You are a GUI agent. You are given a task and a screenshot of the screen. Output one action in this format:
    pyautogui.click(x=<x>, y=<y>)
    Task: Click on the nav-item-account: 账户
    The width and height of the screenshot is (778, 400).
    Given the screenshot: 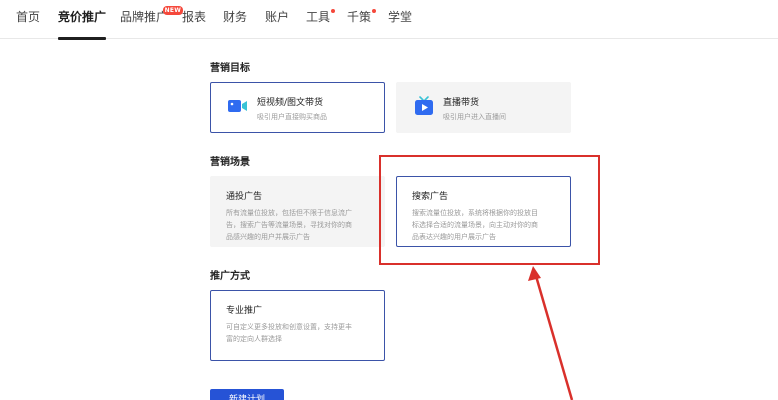 What is the action you would take?
    pyautogui.click(x=277, y=23)
    